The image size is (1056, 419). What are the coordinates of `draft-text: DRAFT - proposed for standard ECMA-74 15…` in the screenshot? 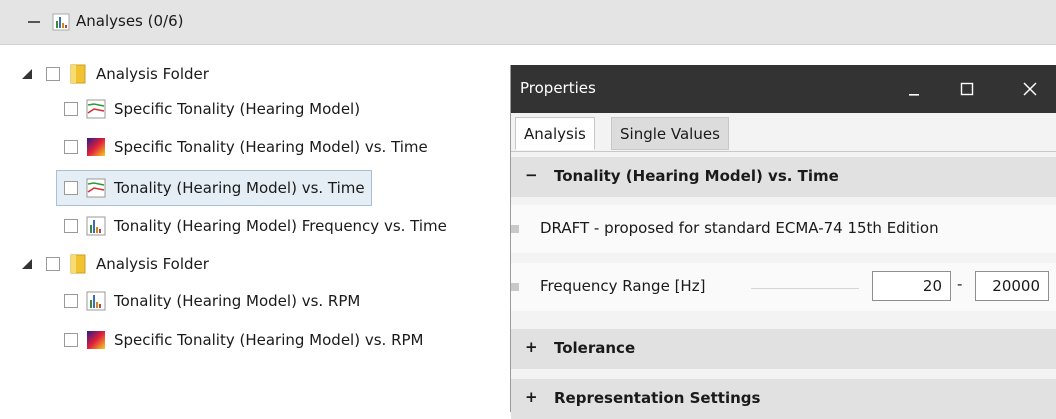 It's located at (739, 228).